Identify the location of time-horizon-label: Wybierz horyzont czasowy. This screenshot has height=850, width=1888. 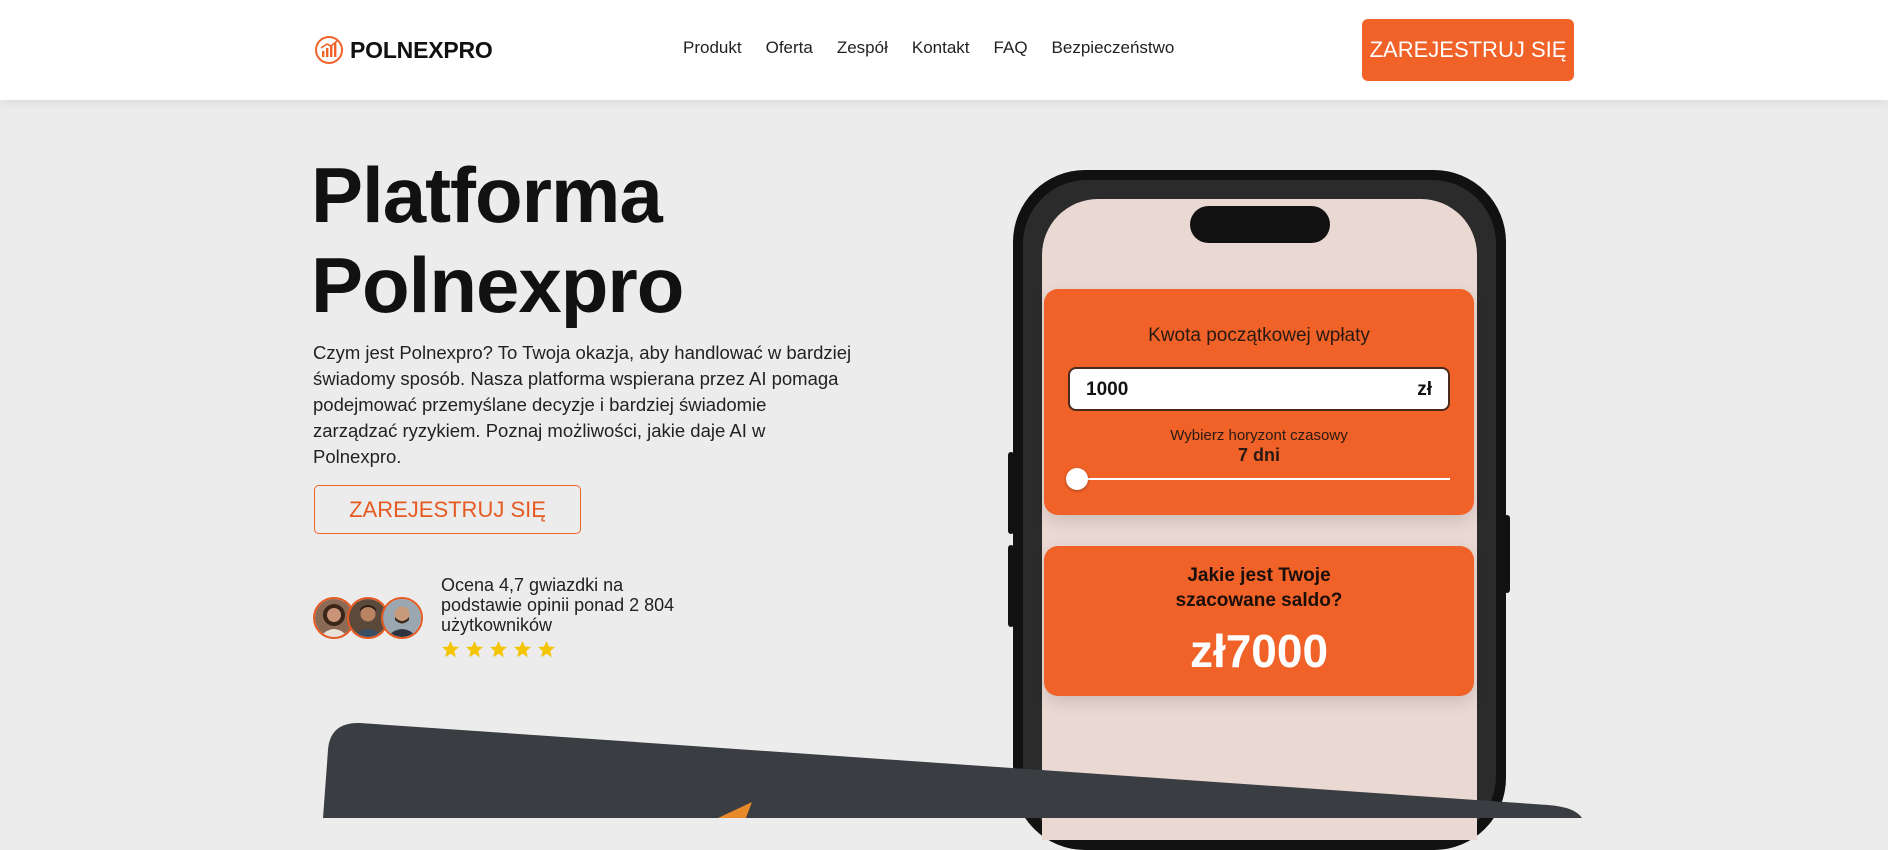
(1259, 435).